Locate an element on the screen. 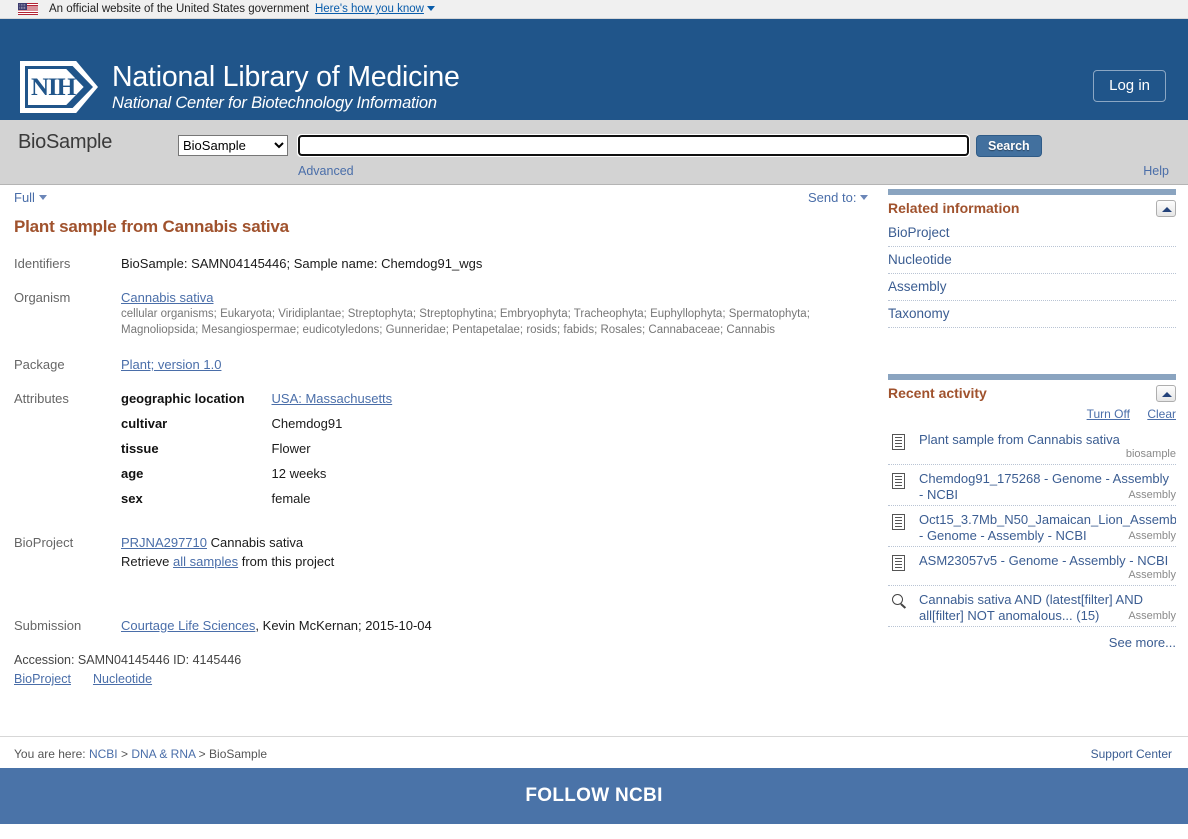 This screenshot has width=1188, height=839. turn-off-button: Turn Off is located at coordinates (1108, 414).